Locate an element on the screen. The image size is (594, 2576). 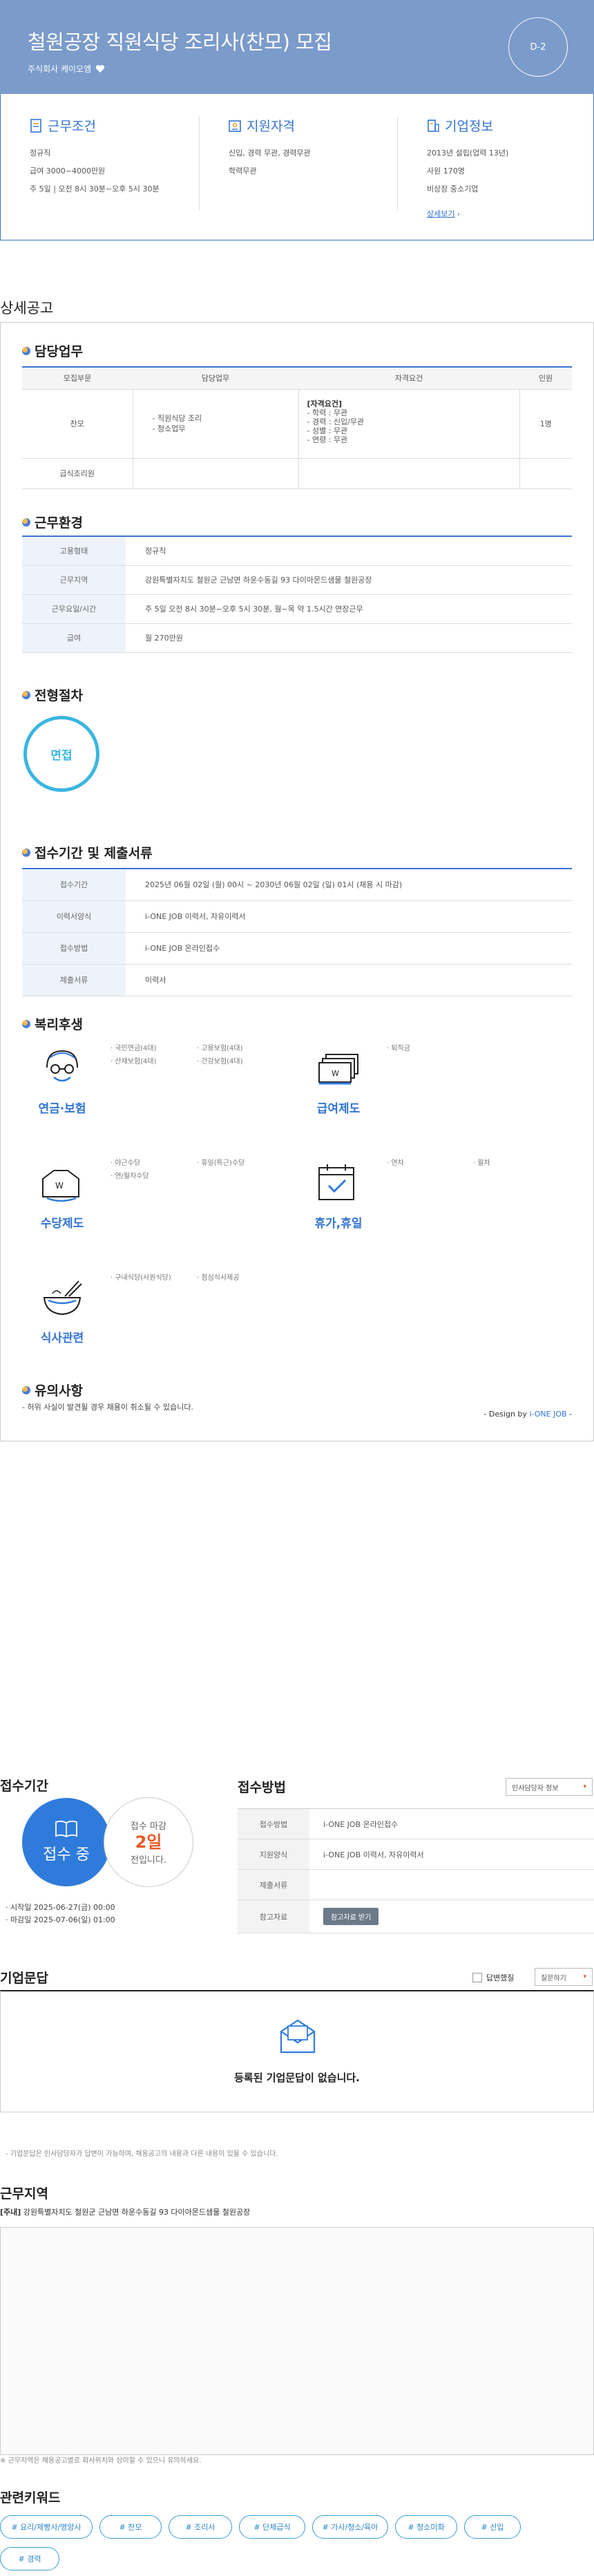
design-suffix: - is located at coordinates (569, 1414).